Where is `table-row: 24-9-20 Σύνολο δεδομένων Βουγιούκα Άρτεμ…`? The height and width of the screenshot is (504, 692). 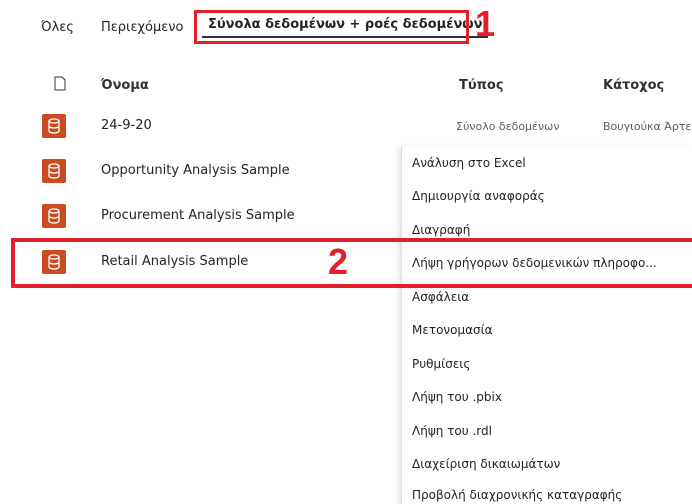
table-row: 24-9-20 Σύνολο δεδομένων Βουγιούκα Άρτεμ… is located at coordinates (346, 126).